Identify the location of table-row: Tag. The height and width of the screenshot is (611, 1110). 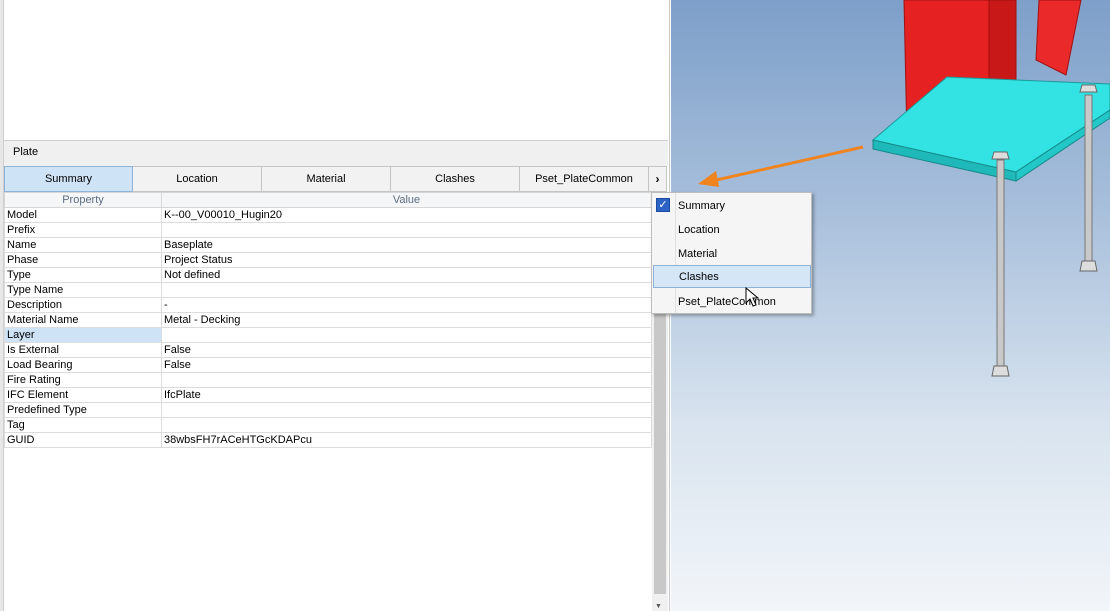
(328, 425).